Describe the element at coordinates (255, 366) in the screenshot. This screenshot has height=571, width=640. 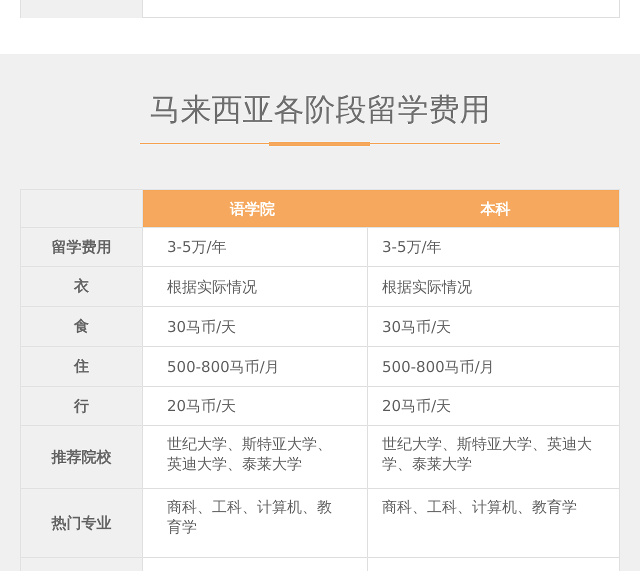
I see `table-cell: 500-800马币/月` at that location.